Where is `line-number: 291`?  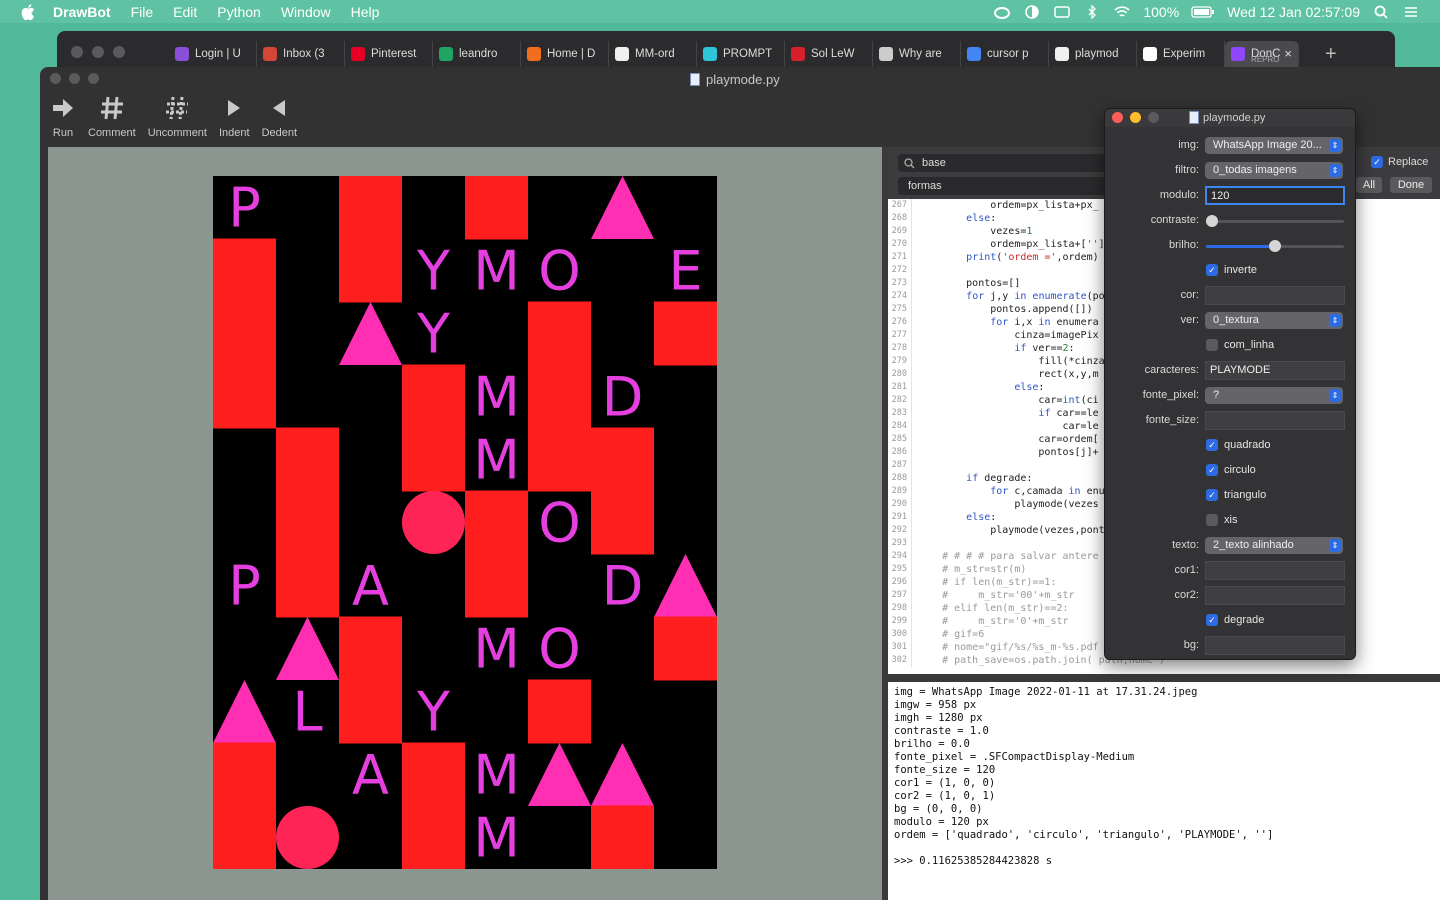
line-number: 291 is located at coordinates (900, 517).